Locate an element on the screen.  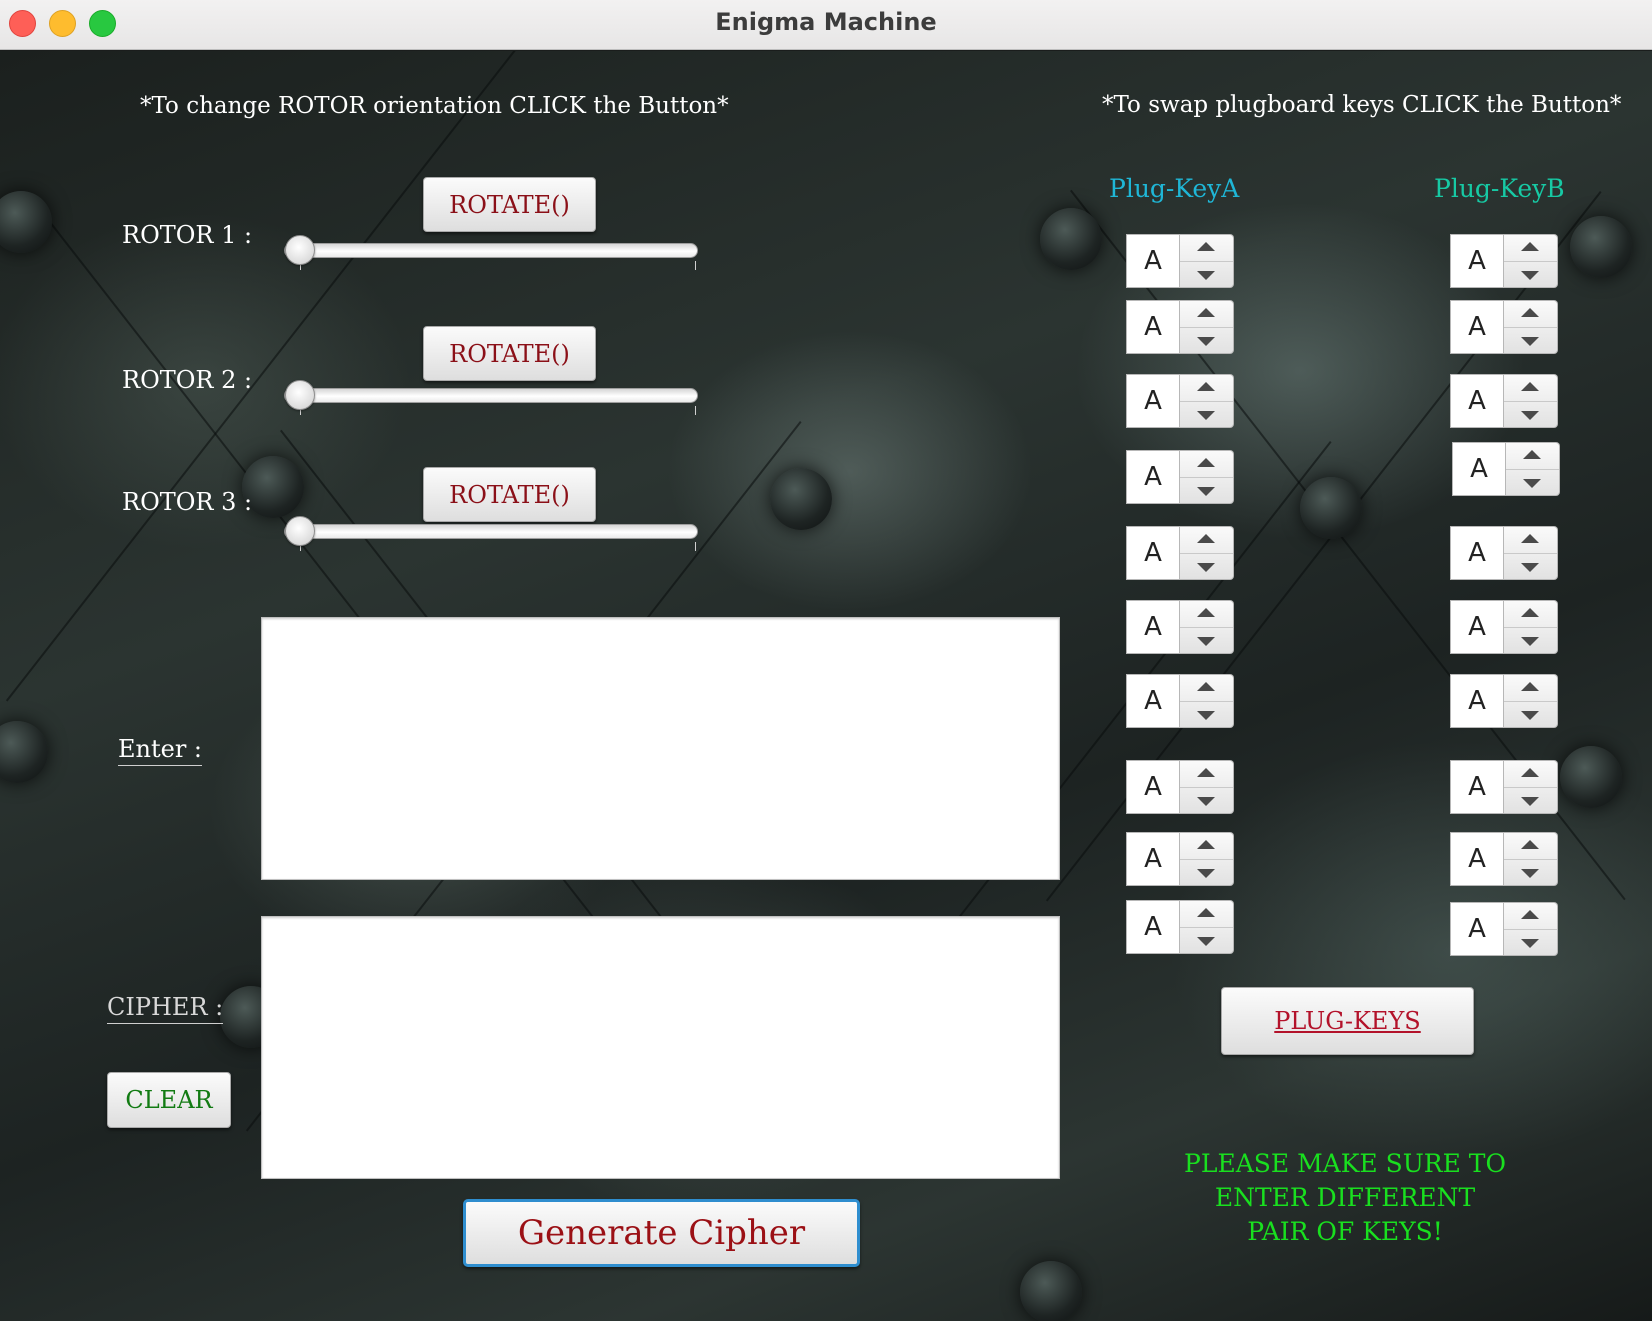
plug-key-b-spinner-2: A is located at coordinates (1504, 327).